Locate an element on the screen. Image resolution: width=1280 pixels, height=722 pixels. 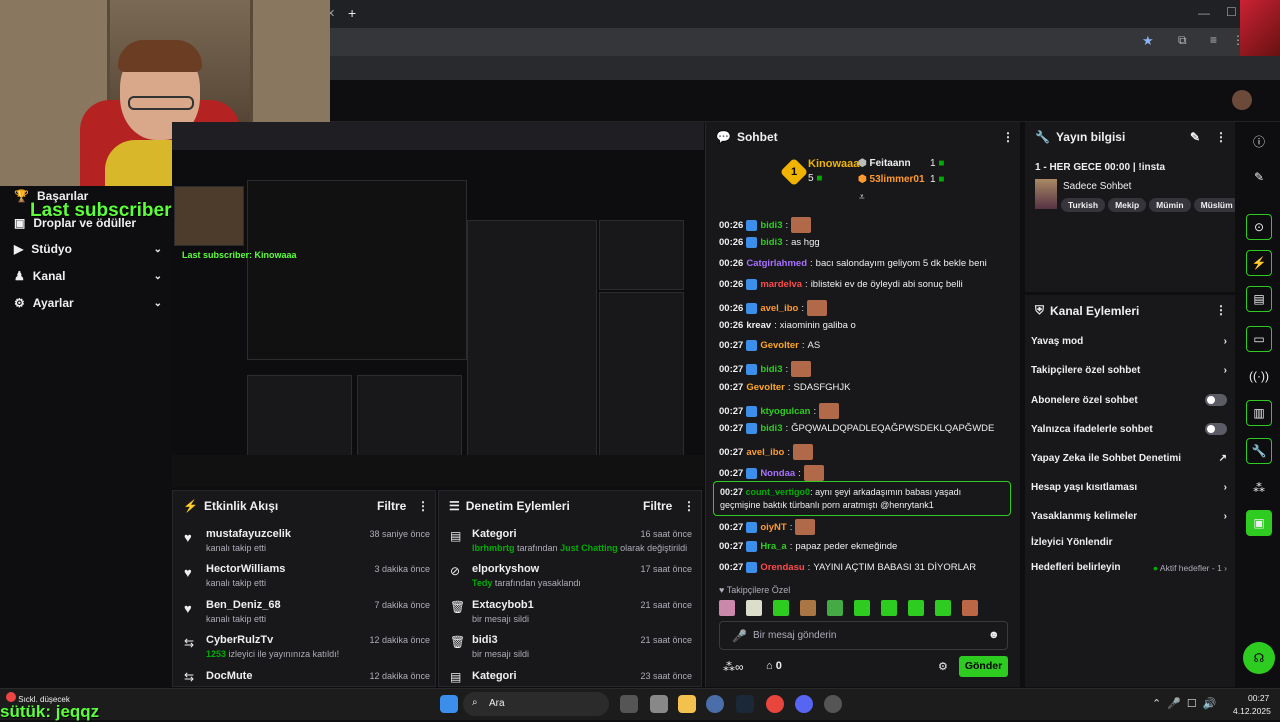
collapse-icon: ⩡ is located at coordinates (862, 197).